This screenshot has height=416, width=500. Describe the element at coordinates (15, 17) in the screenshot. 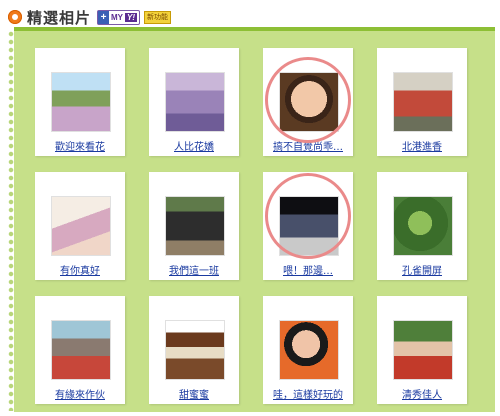

I see `orange-circle-icon` at that location.